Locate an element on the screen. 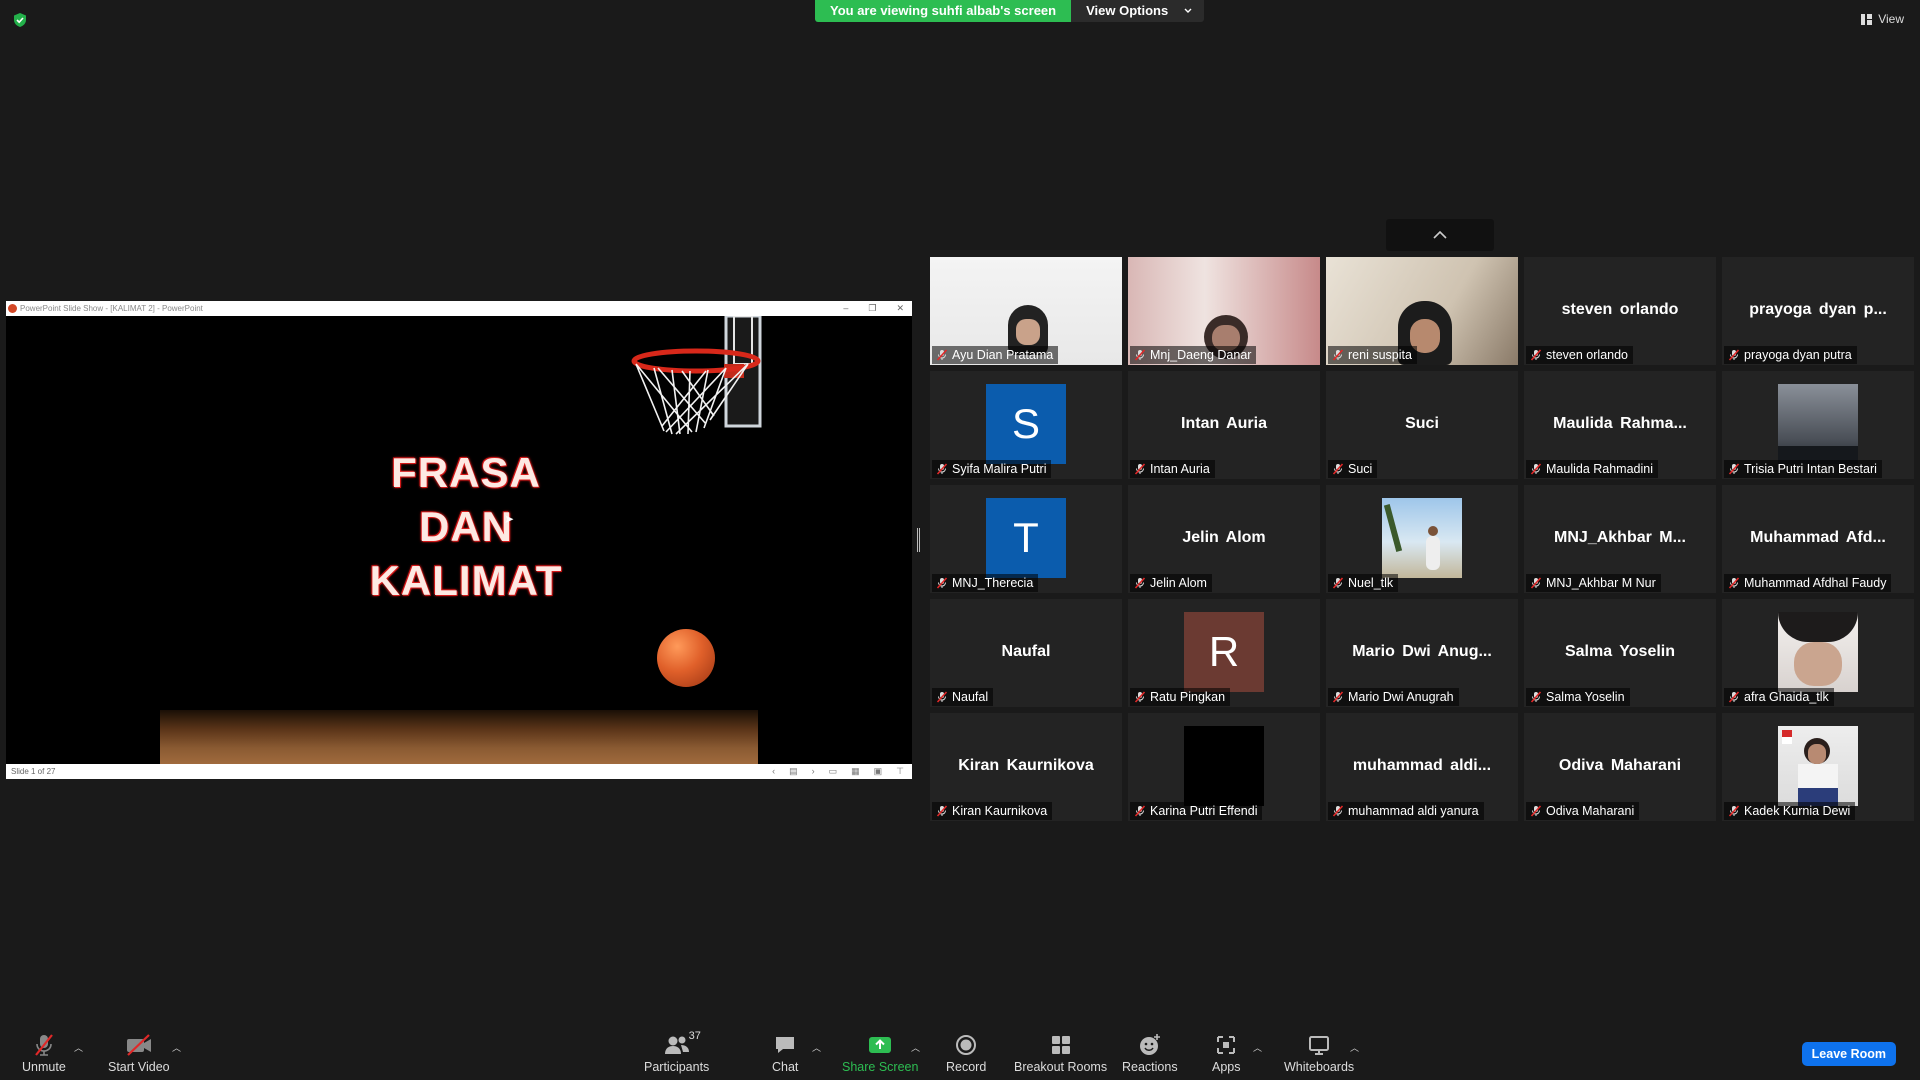  share-options-caret-icon: ︿ is located at coordinates (915, 1047).